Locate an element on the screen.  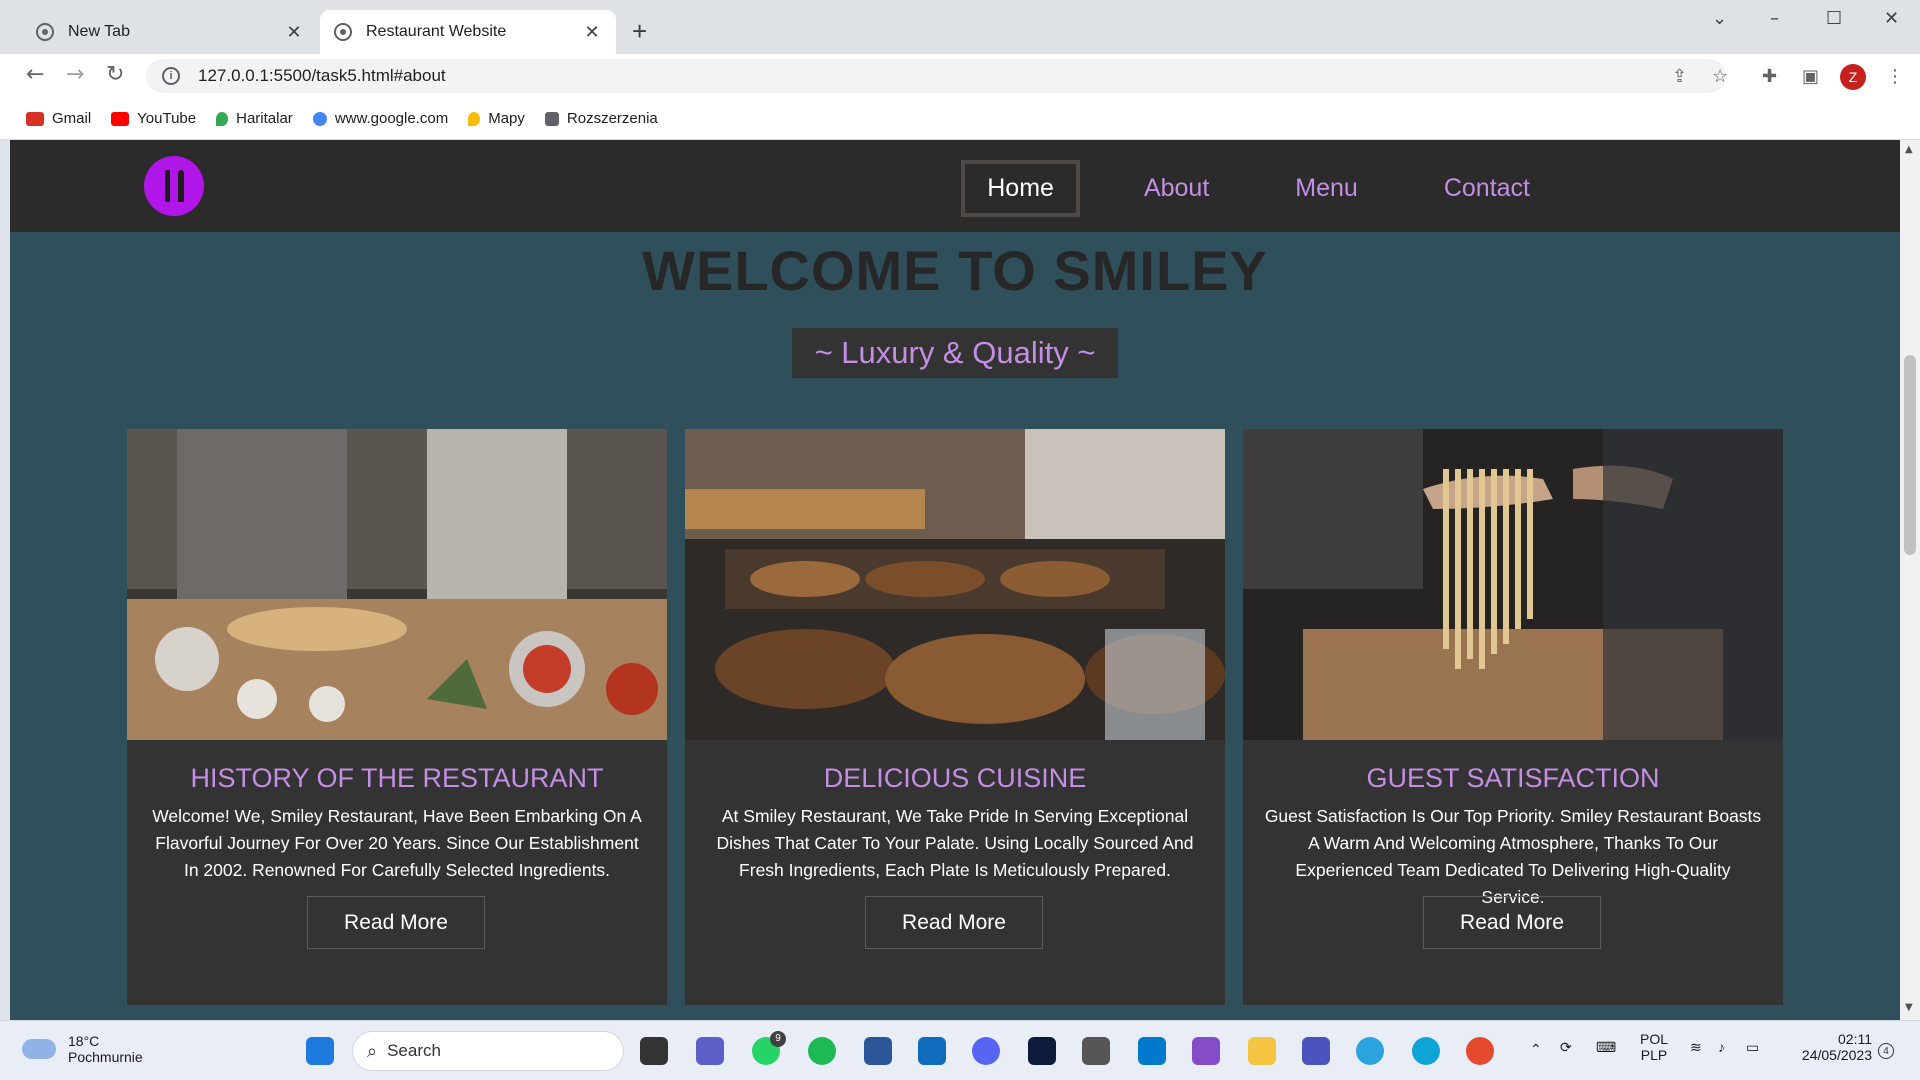
card-title: GUEST SATISFACTION is located at coordinates (1513, 778).